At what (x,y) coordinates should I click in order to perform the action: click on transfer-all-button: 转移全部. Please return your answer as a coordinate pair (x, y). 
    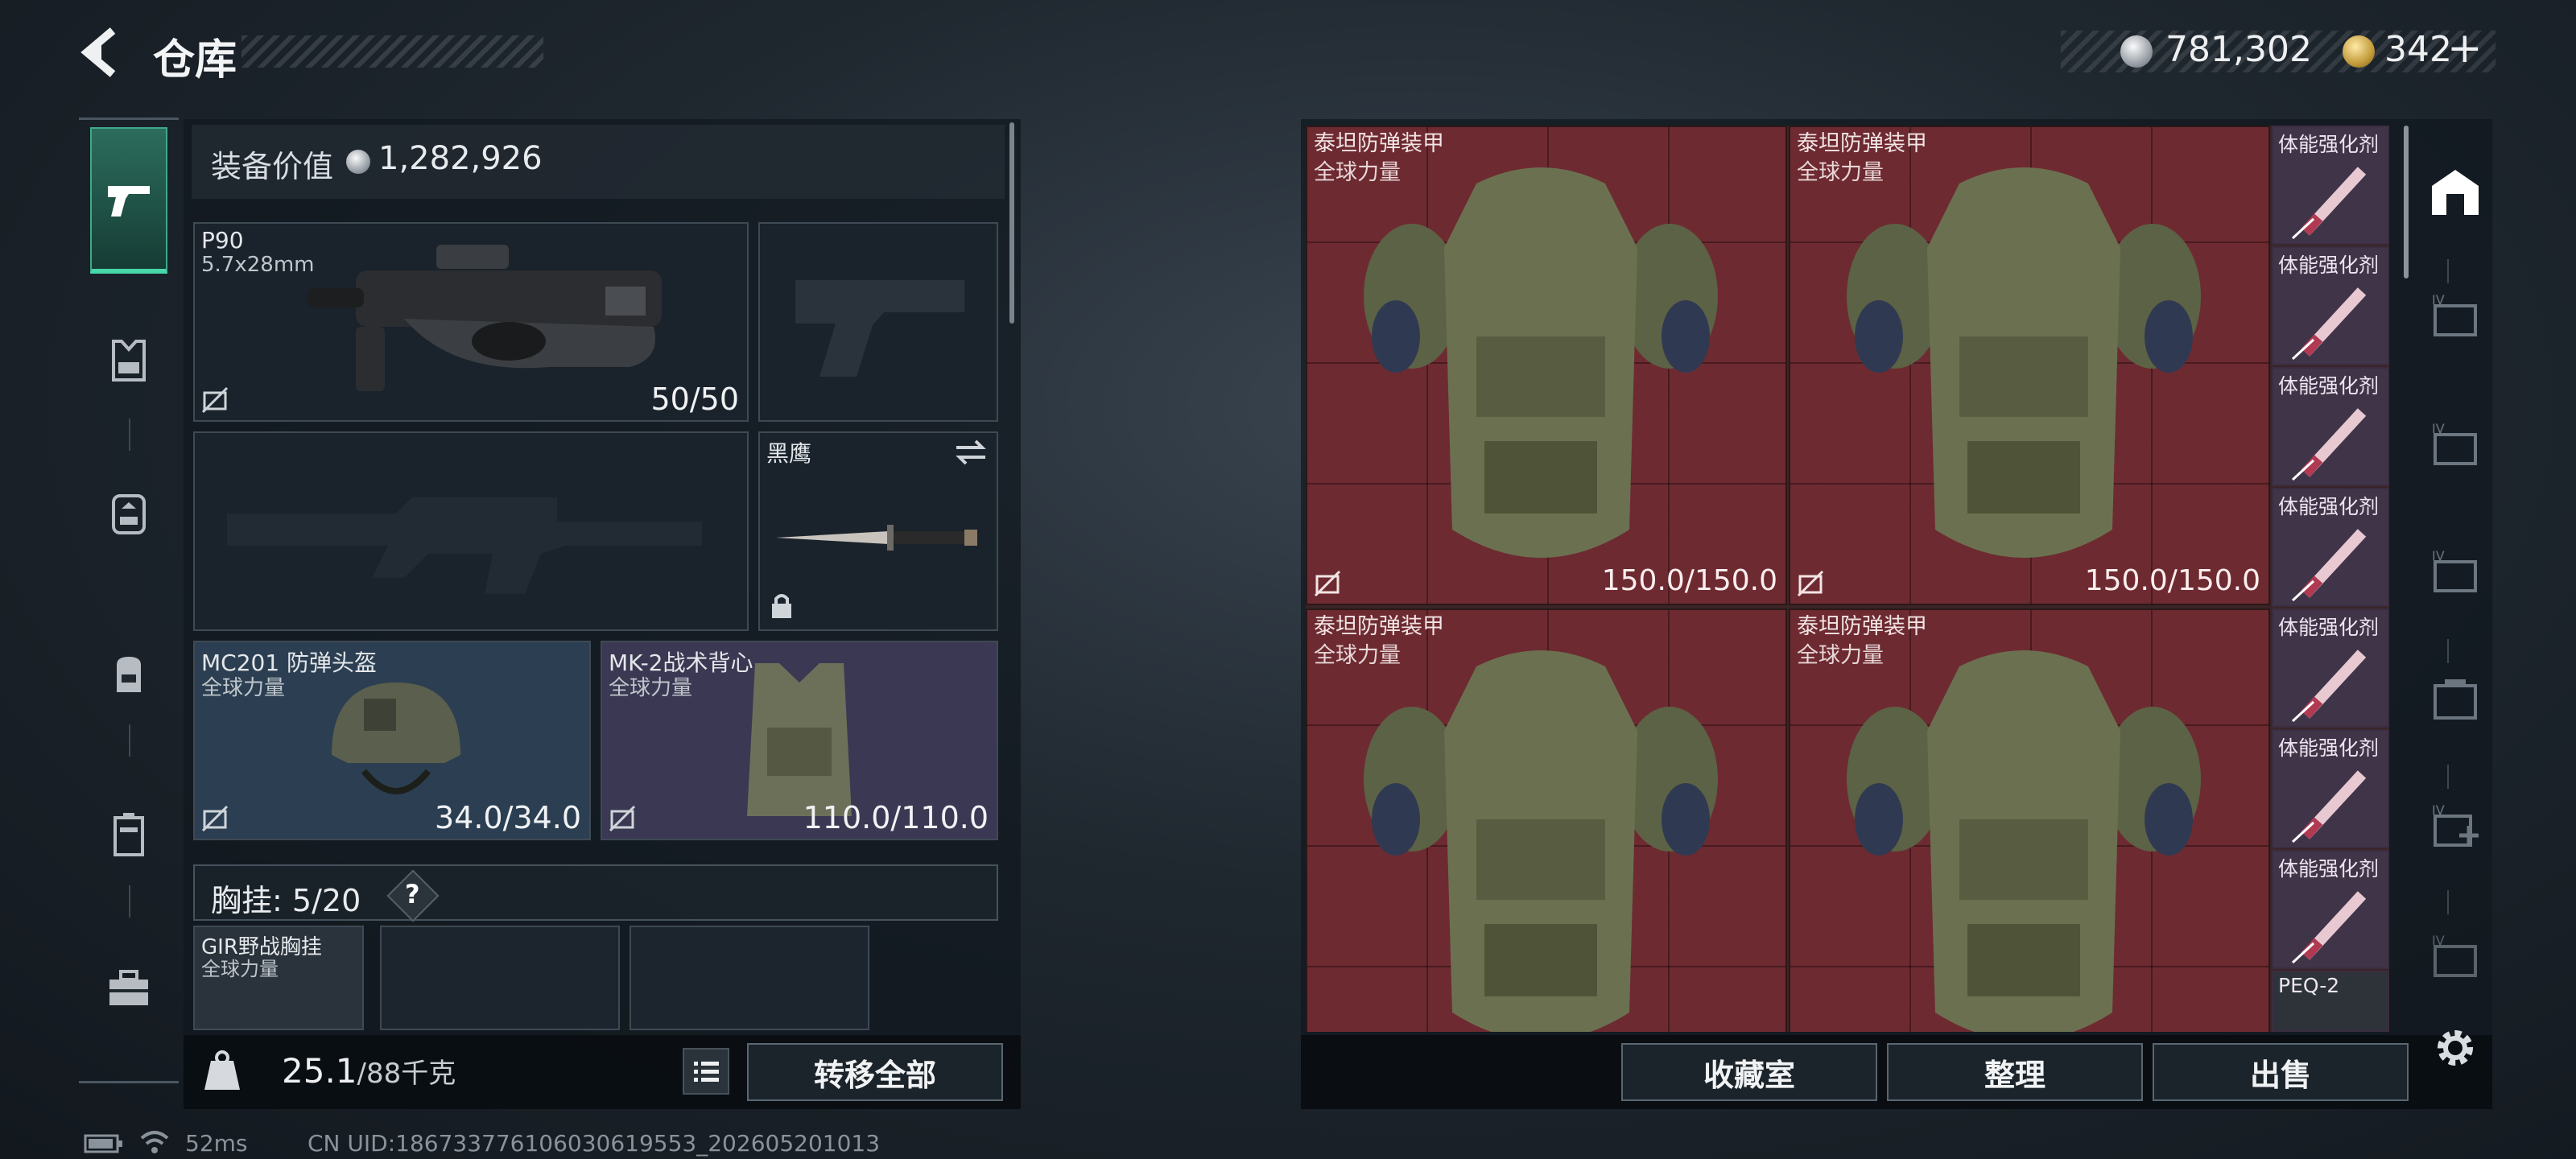
    Looking at the image, I should click on (875, 1072).